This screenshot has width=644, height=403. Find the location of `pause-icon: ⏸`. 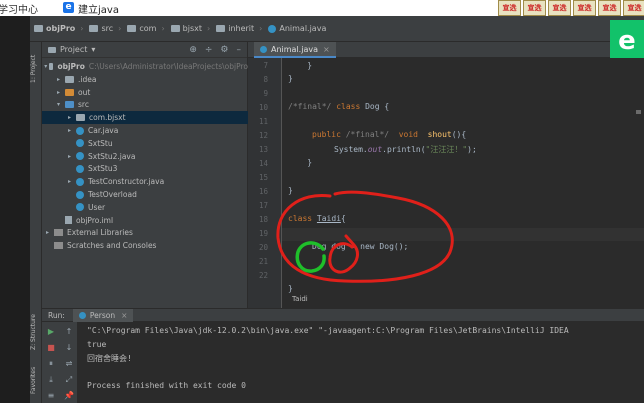

pause-icon: ⏸ is located at coordinates (51, 364).